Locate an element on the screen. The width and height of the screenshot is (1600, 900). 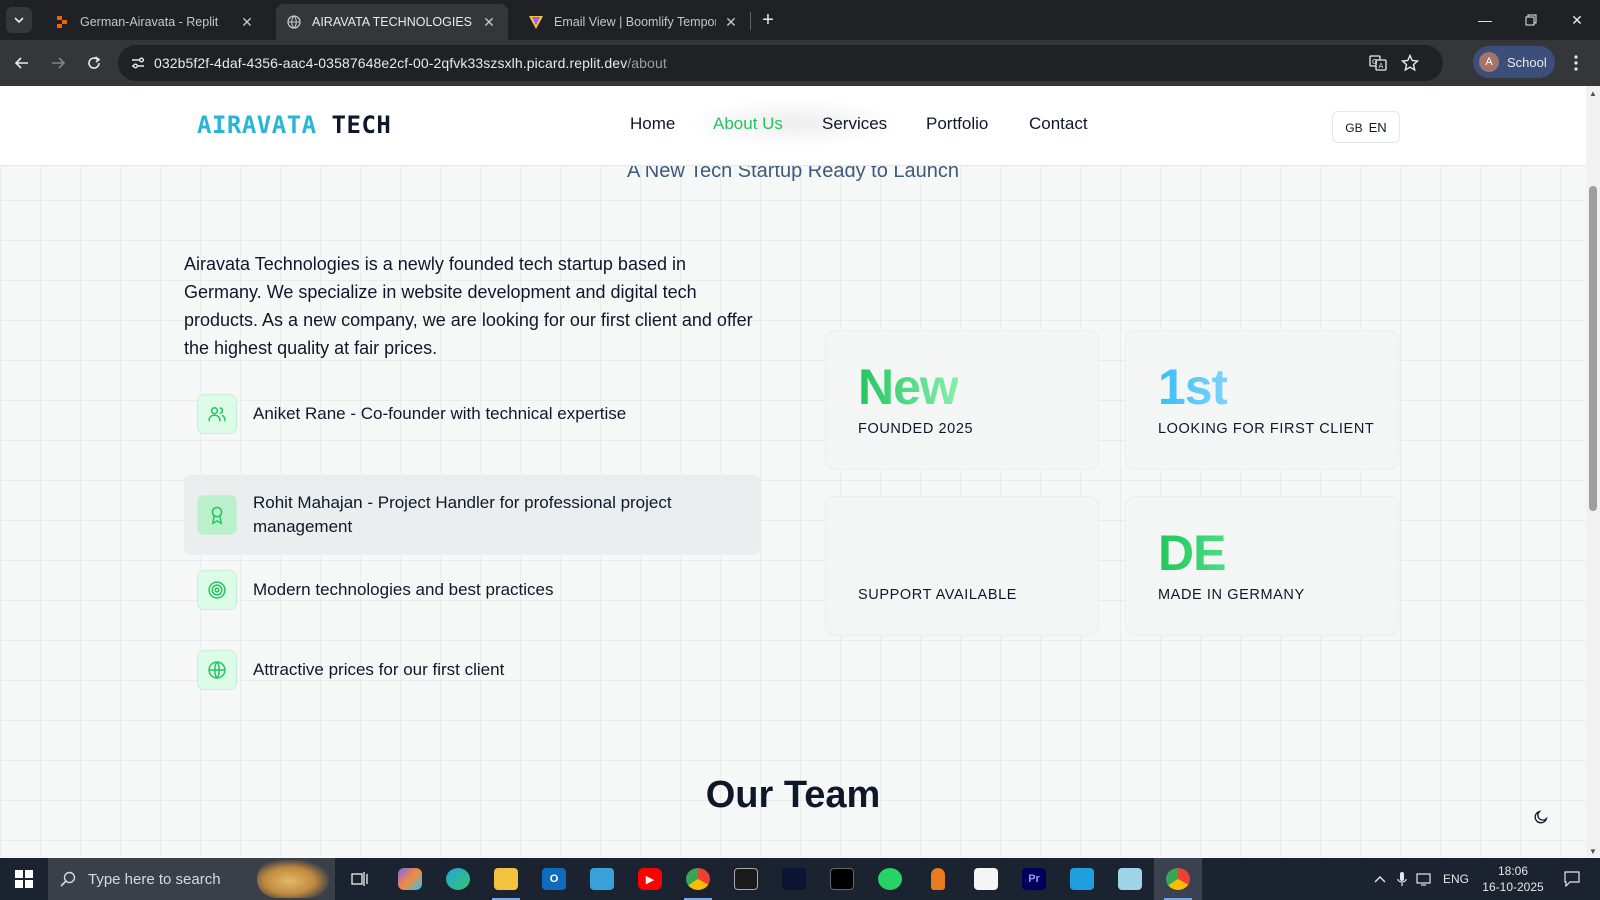
nav-about-us: About Us is located at coordinates (748, 124).